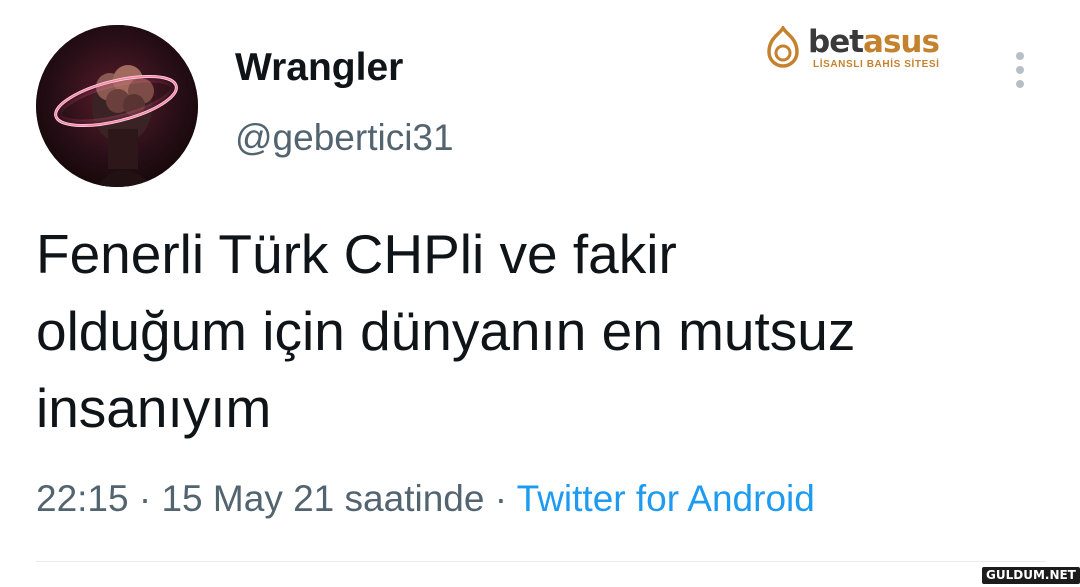 The width and height of the screenshot is (1080, 587). Describe the element at coordinates (876, 64) in the screenshot. I see `brand-subtitle: LİSANSLI BAHİS SİTESİ` at that location.